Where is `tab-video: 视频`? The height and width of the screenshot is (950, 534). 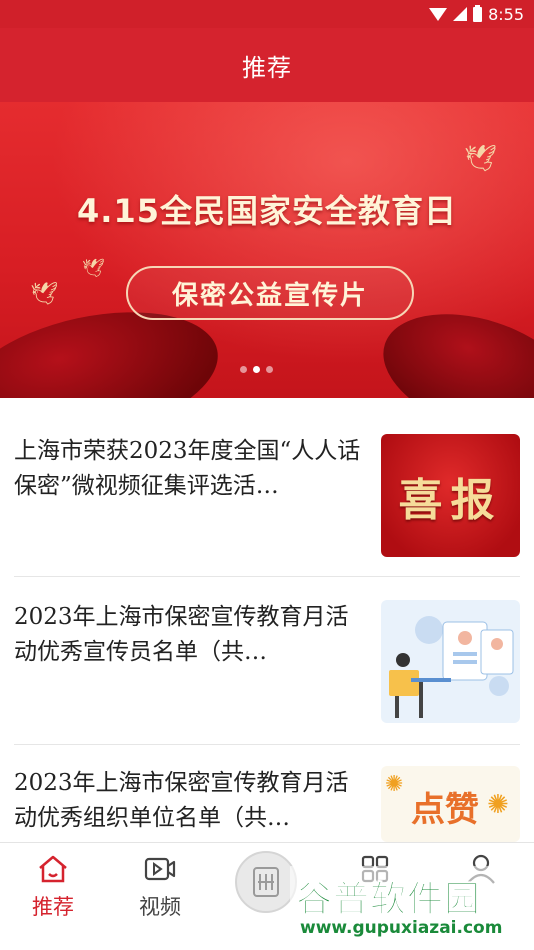 tab-video: 视频 is located at coordinates (160, 887).